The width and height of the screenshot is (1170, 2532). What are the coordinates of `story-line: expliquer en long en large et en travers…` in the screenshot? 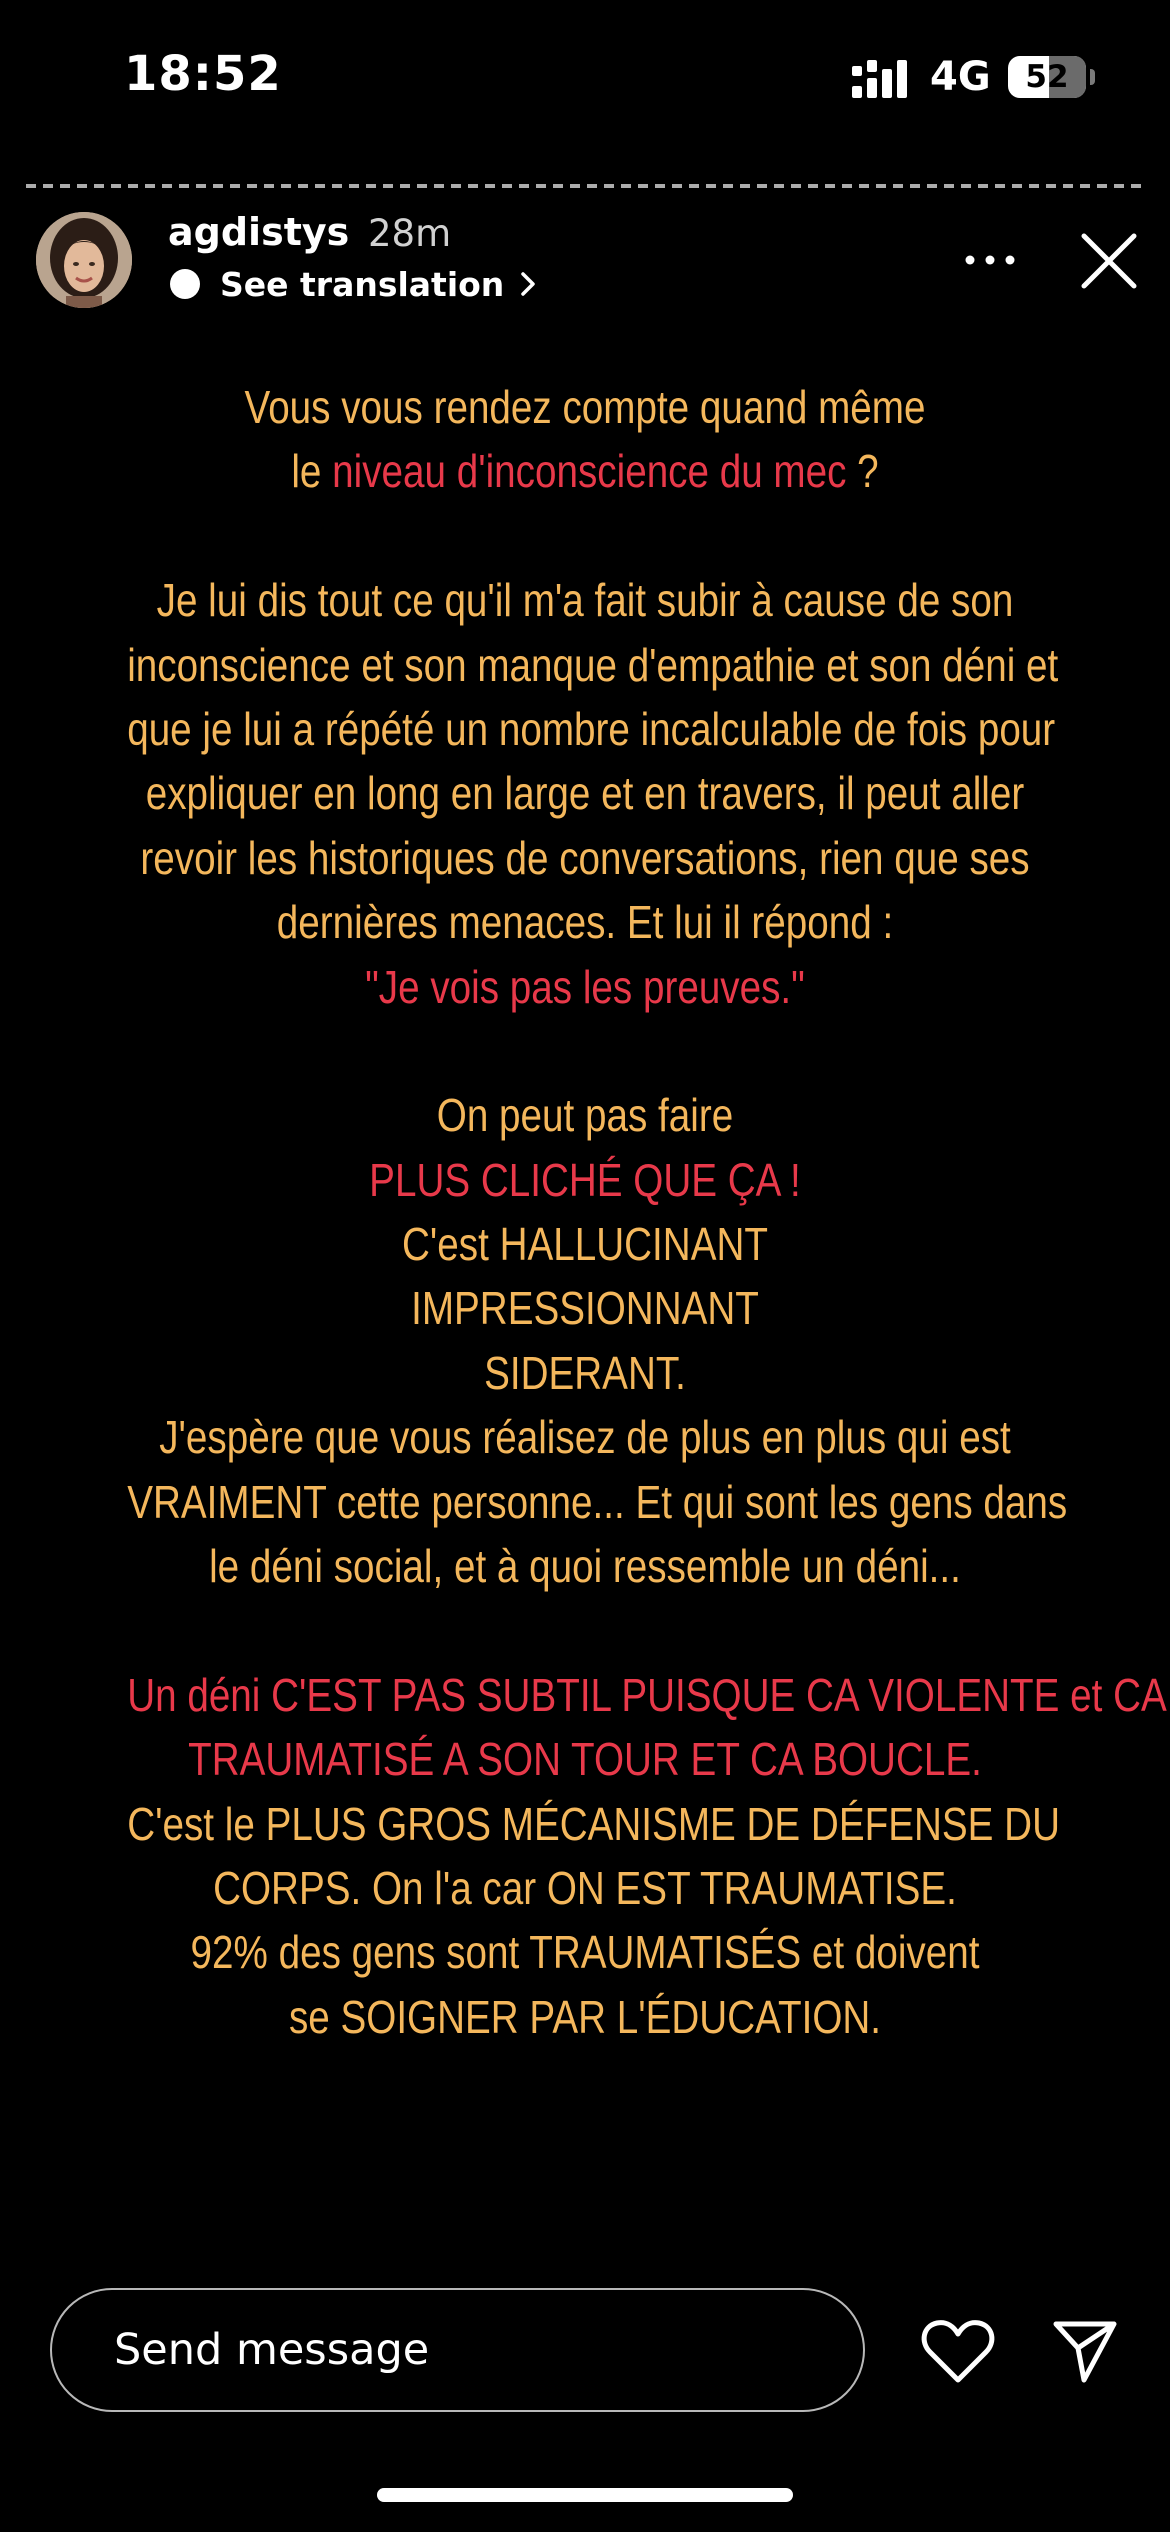 It's located at (585, 793).